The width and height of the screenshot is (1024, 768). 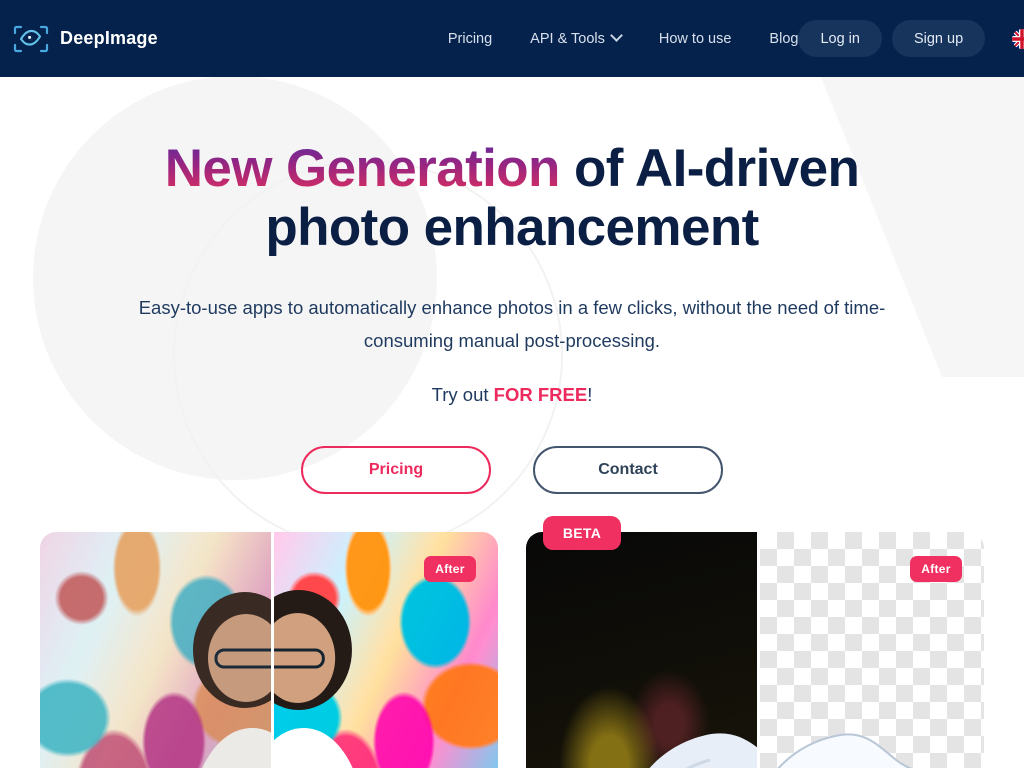 I want to click on for-free-emphasis: FOR FREE, so click(x=540, y=394).